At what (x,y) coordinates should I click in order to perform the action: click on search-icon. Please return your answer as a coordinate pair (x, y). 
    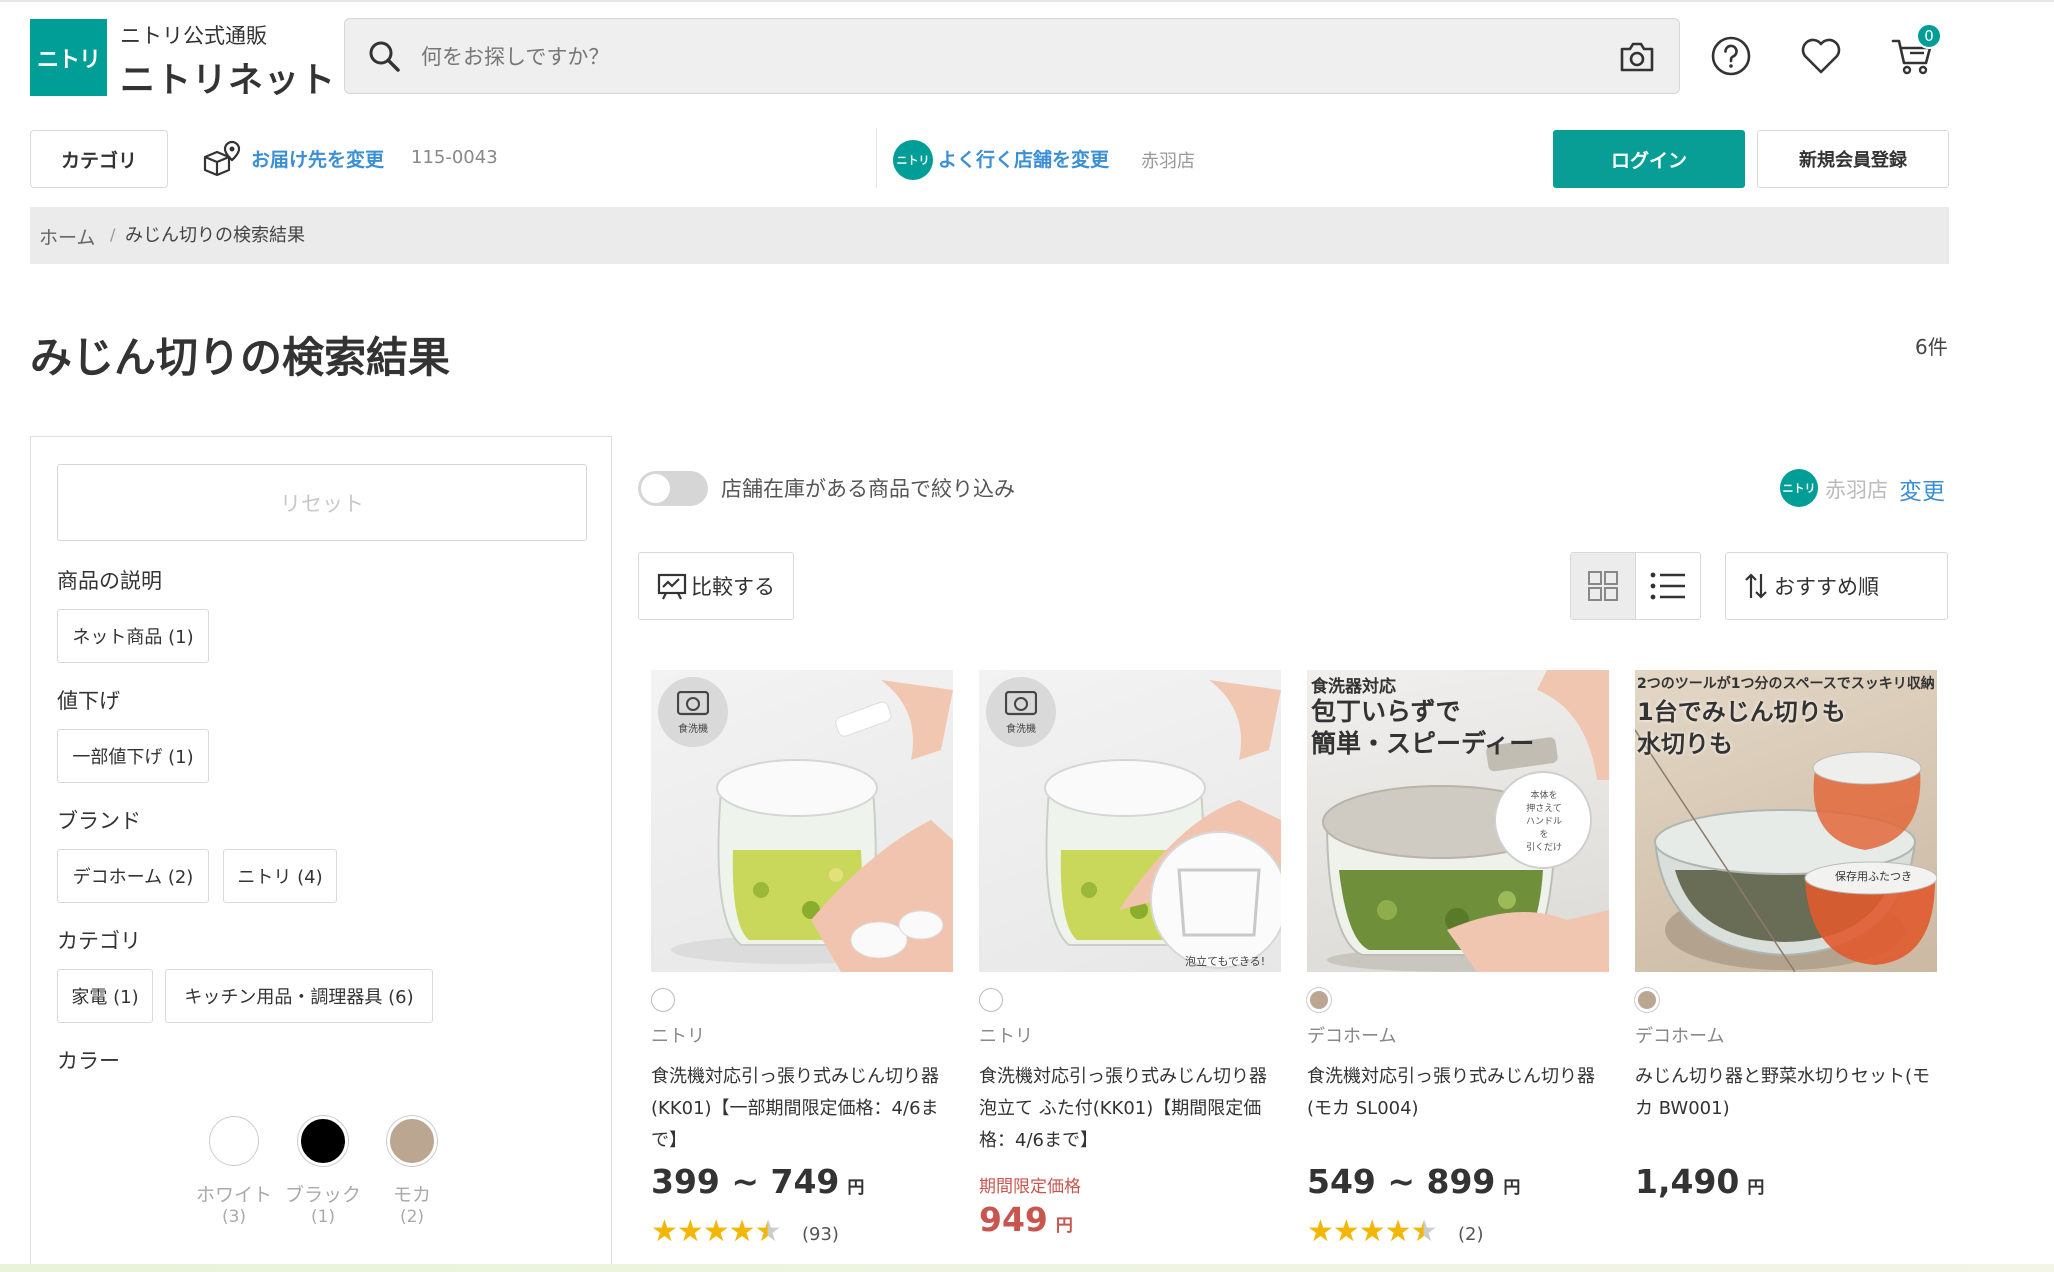
    Looking at the image, I should click on (384, 56).